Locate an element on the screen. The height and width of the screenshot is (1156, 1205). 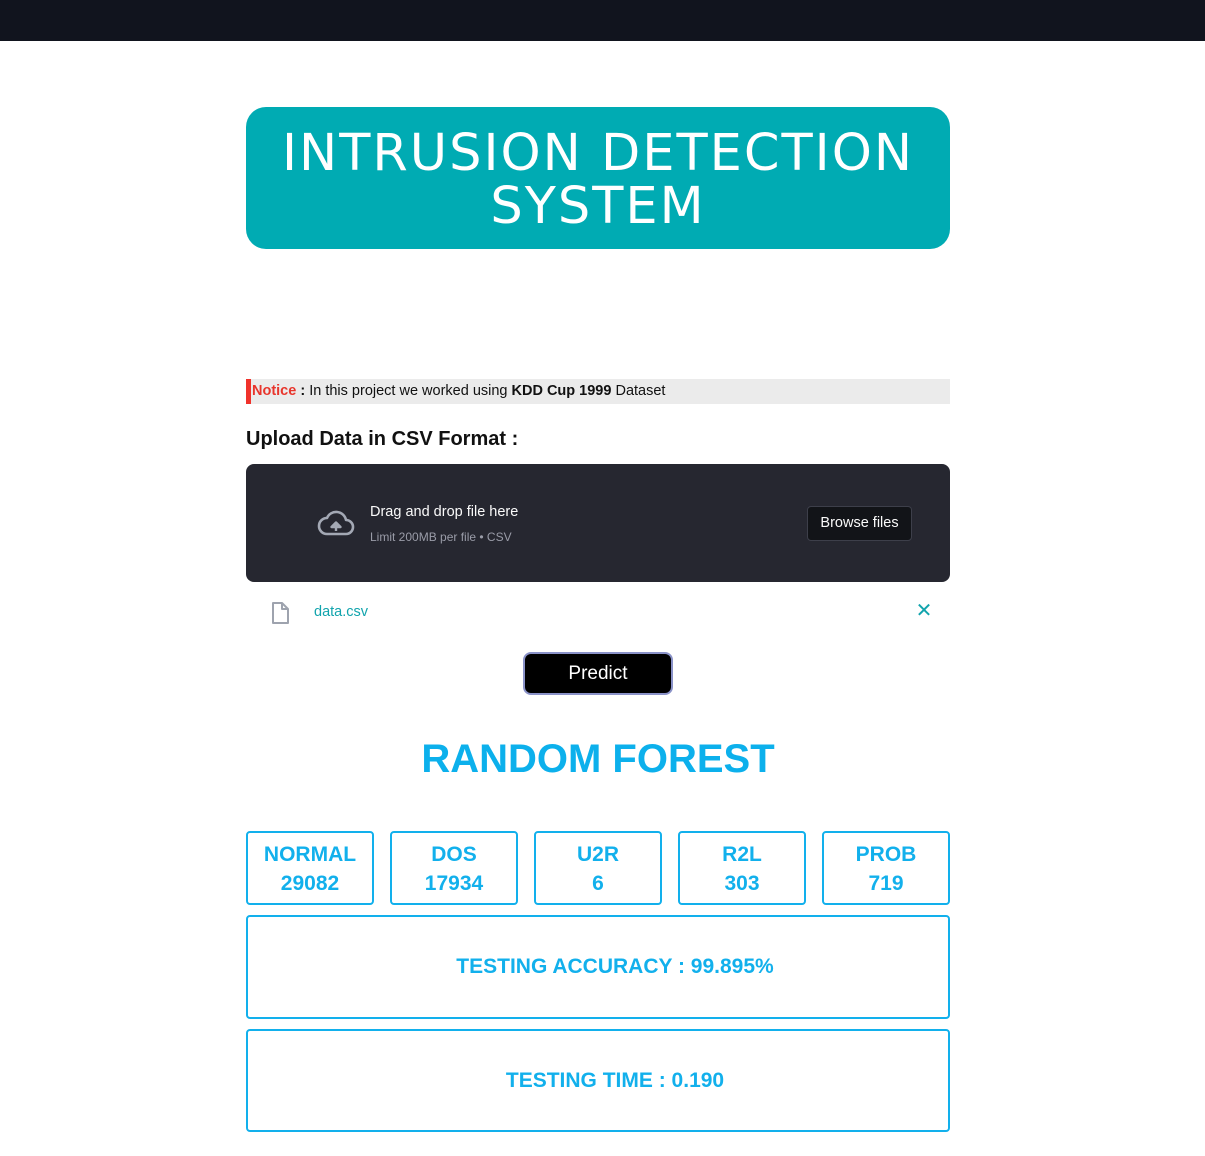
class-count: 17934 is located at coordinates (454, 883).